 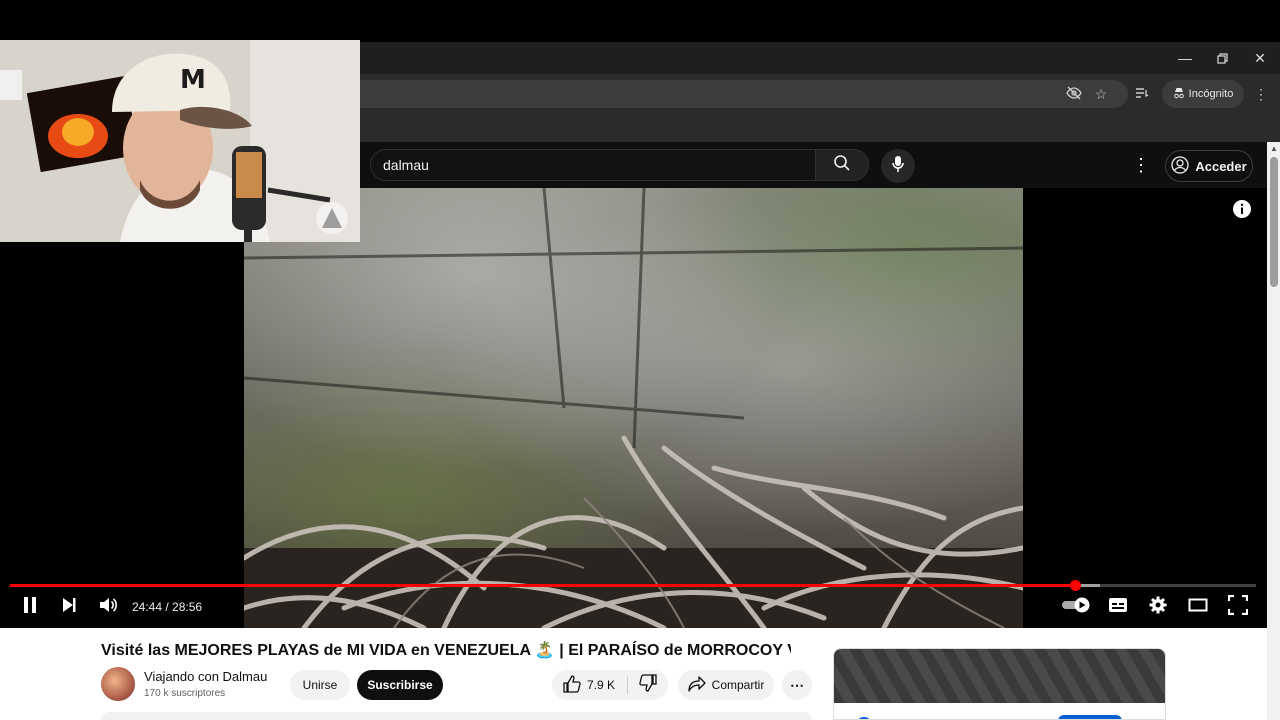 I want to click on volume-icon, so click(x=108, y=607).